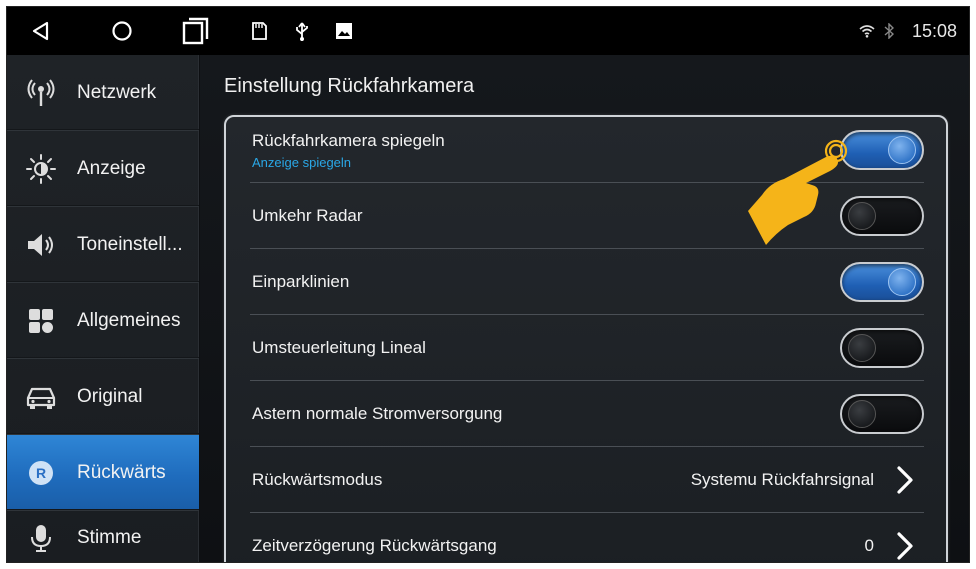 This screenshot has height=569, width=976. I want to click on sidebar-item-label: Anzeige, so click(111, 168).